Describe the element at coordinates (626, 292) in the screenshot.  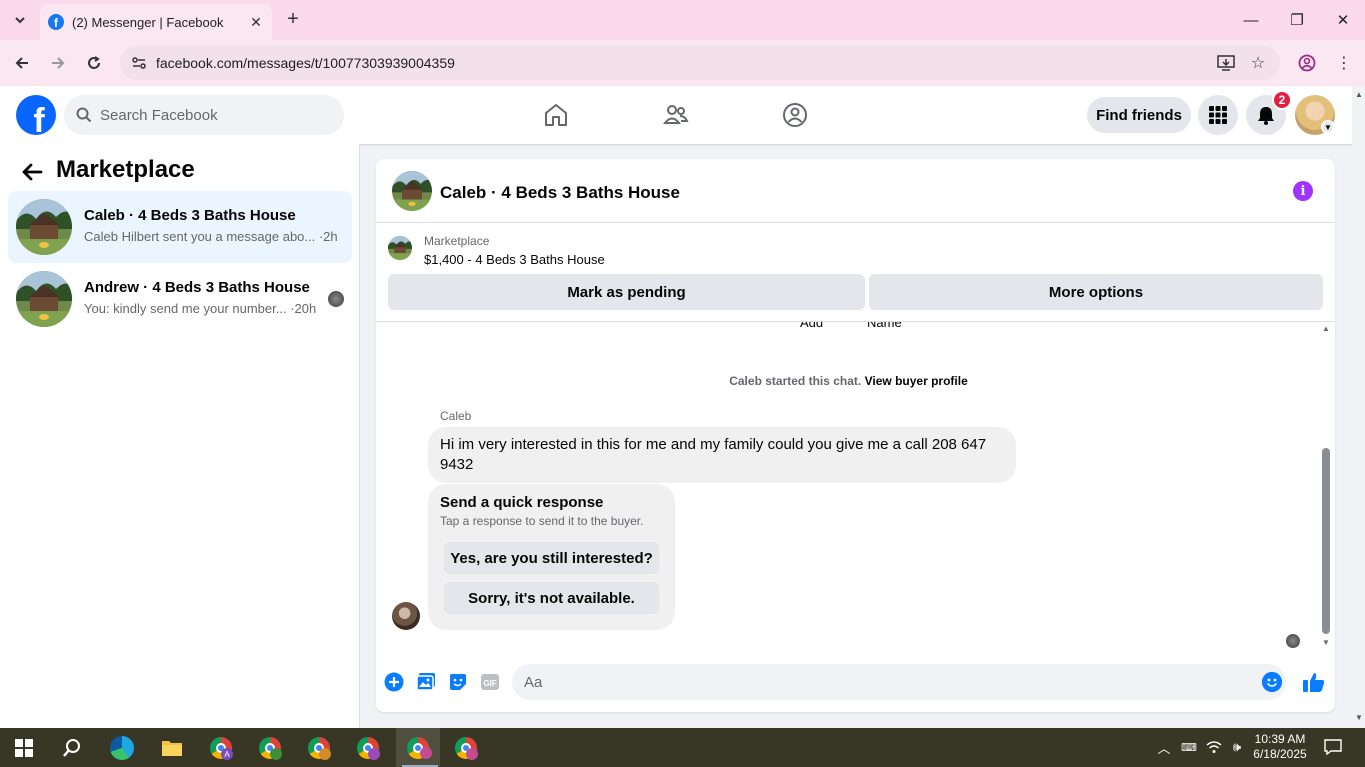
I see `mark-as-pending-button: Mark as pending` at that location.